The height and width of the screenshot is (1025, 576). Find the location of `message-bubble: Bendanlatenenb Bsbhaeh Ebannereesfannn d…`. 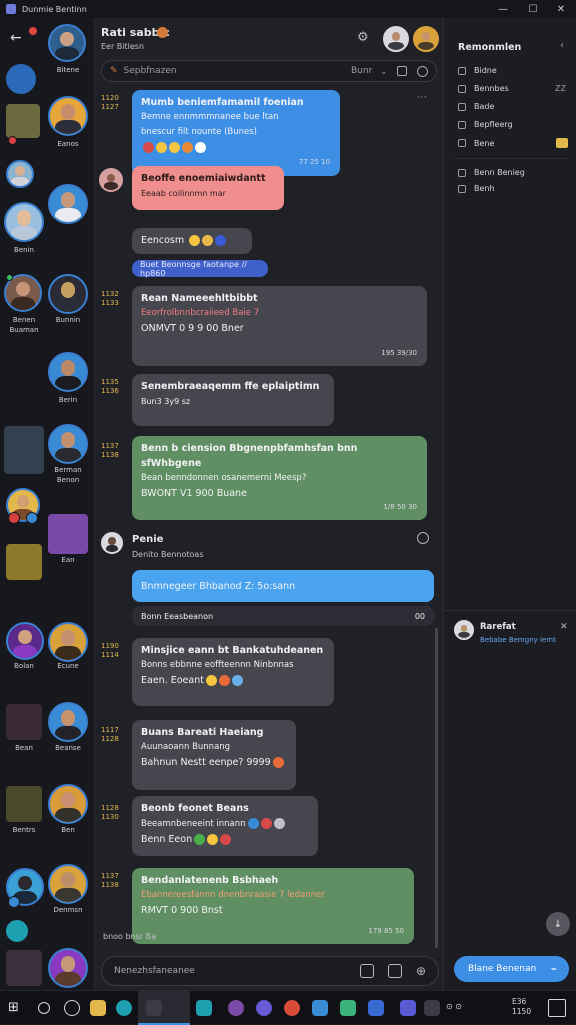

message-bubble: Bendanlatenenb Bsbhaeh Ebannereesfannn d… is located at coordinates (273, 906).